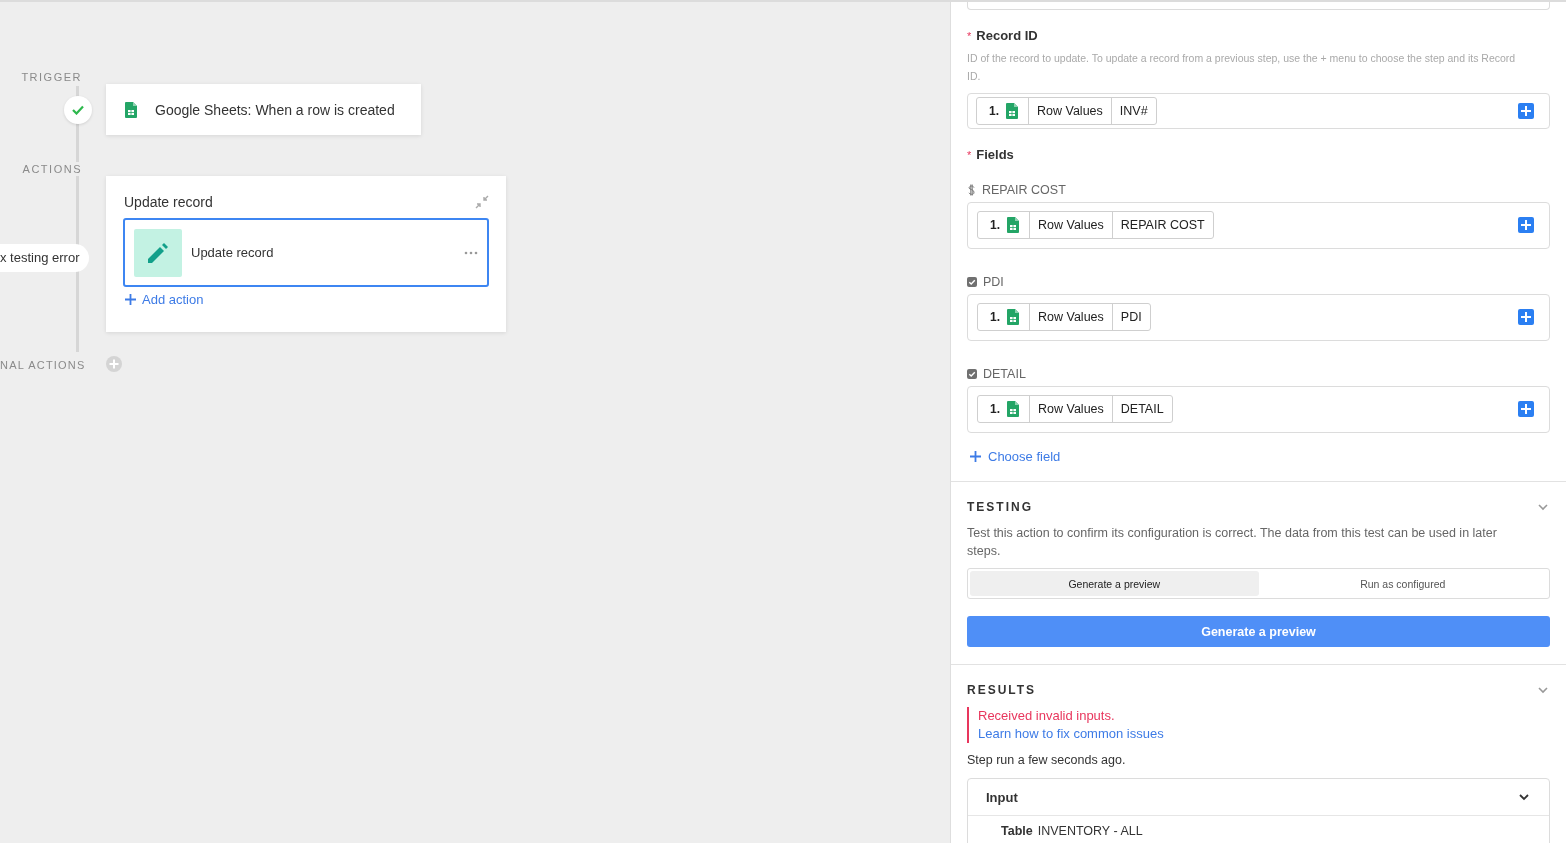  I want to click on section-title: RESULTS, so click(1002, 690).